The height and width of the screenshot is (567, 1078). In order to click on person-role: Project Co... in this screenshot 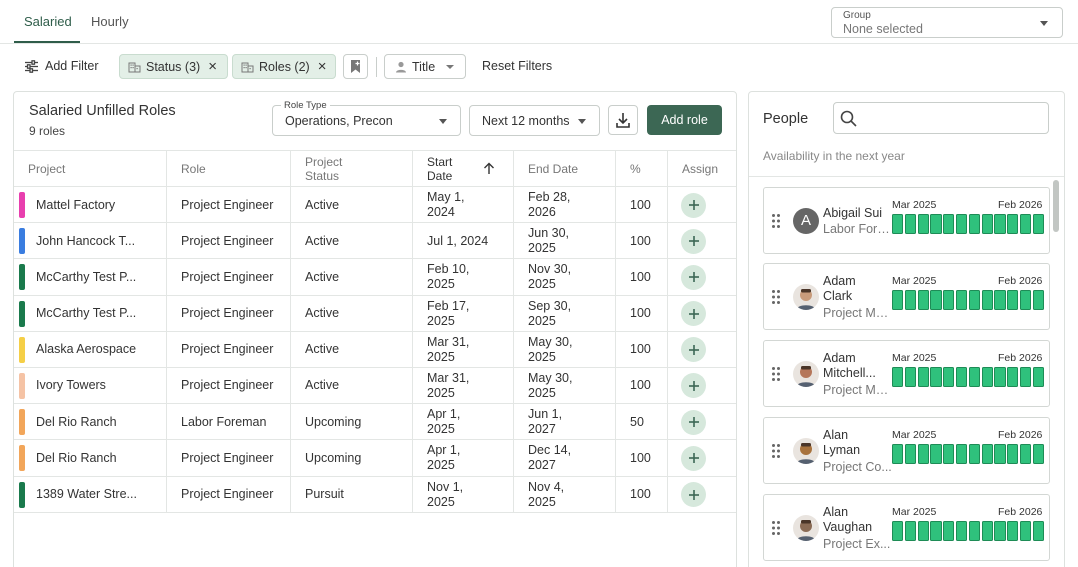, I will do `click(857, 467)`.